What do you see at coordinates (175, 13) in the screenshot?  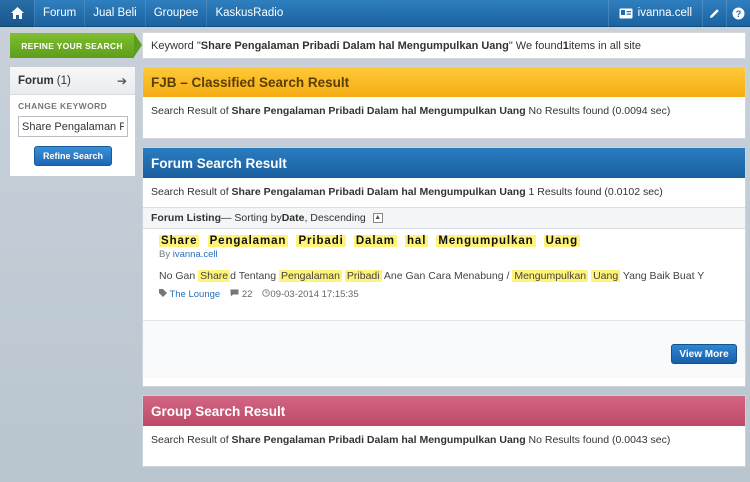 I see `nav-groupee: Groupee` at bounding box center [175, 13].